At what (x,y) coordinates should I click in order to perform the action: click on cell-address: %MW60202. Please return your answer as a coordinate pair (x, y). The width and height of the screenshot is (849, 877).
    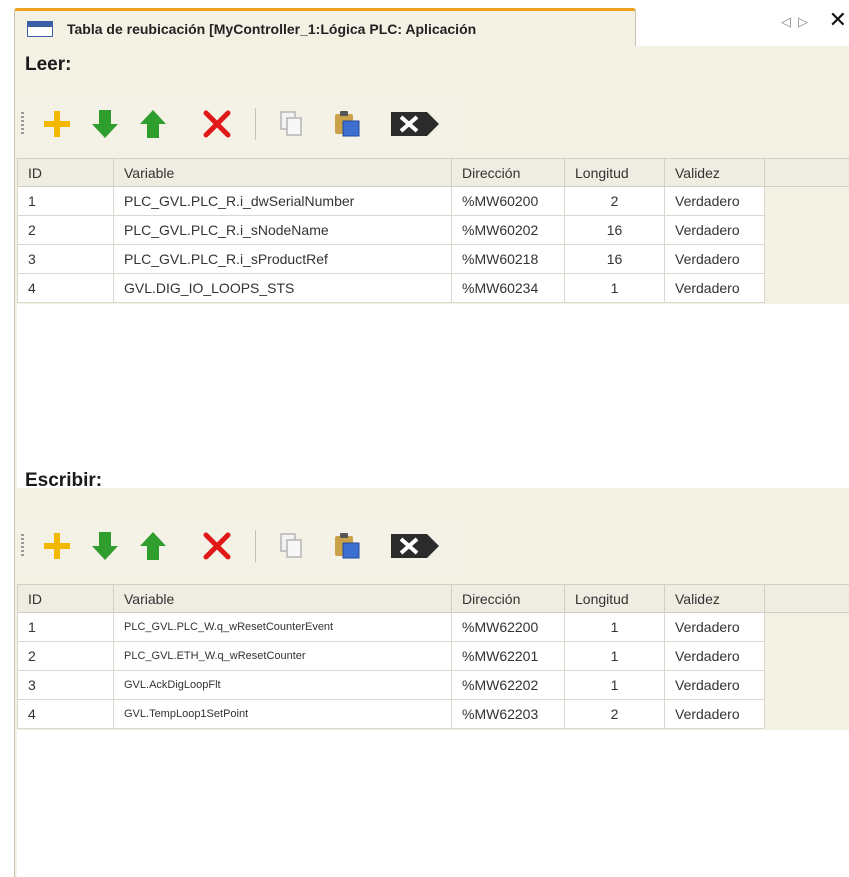
    Looking at the image, I should click on (508, 230).